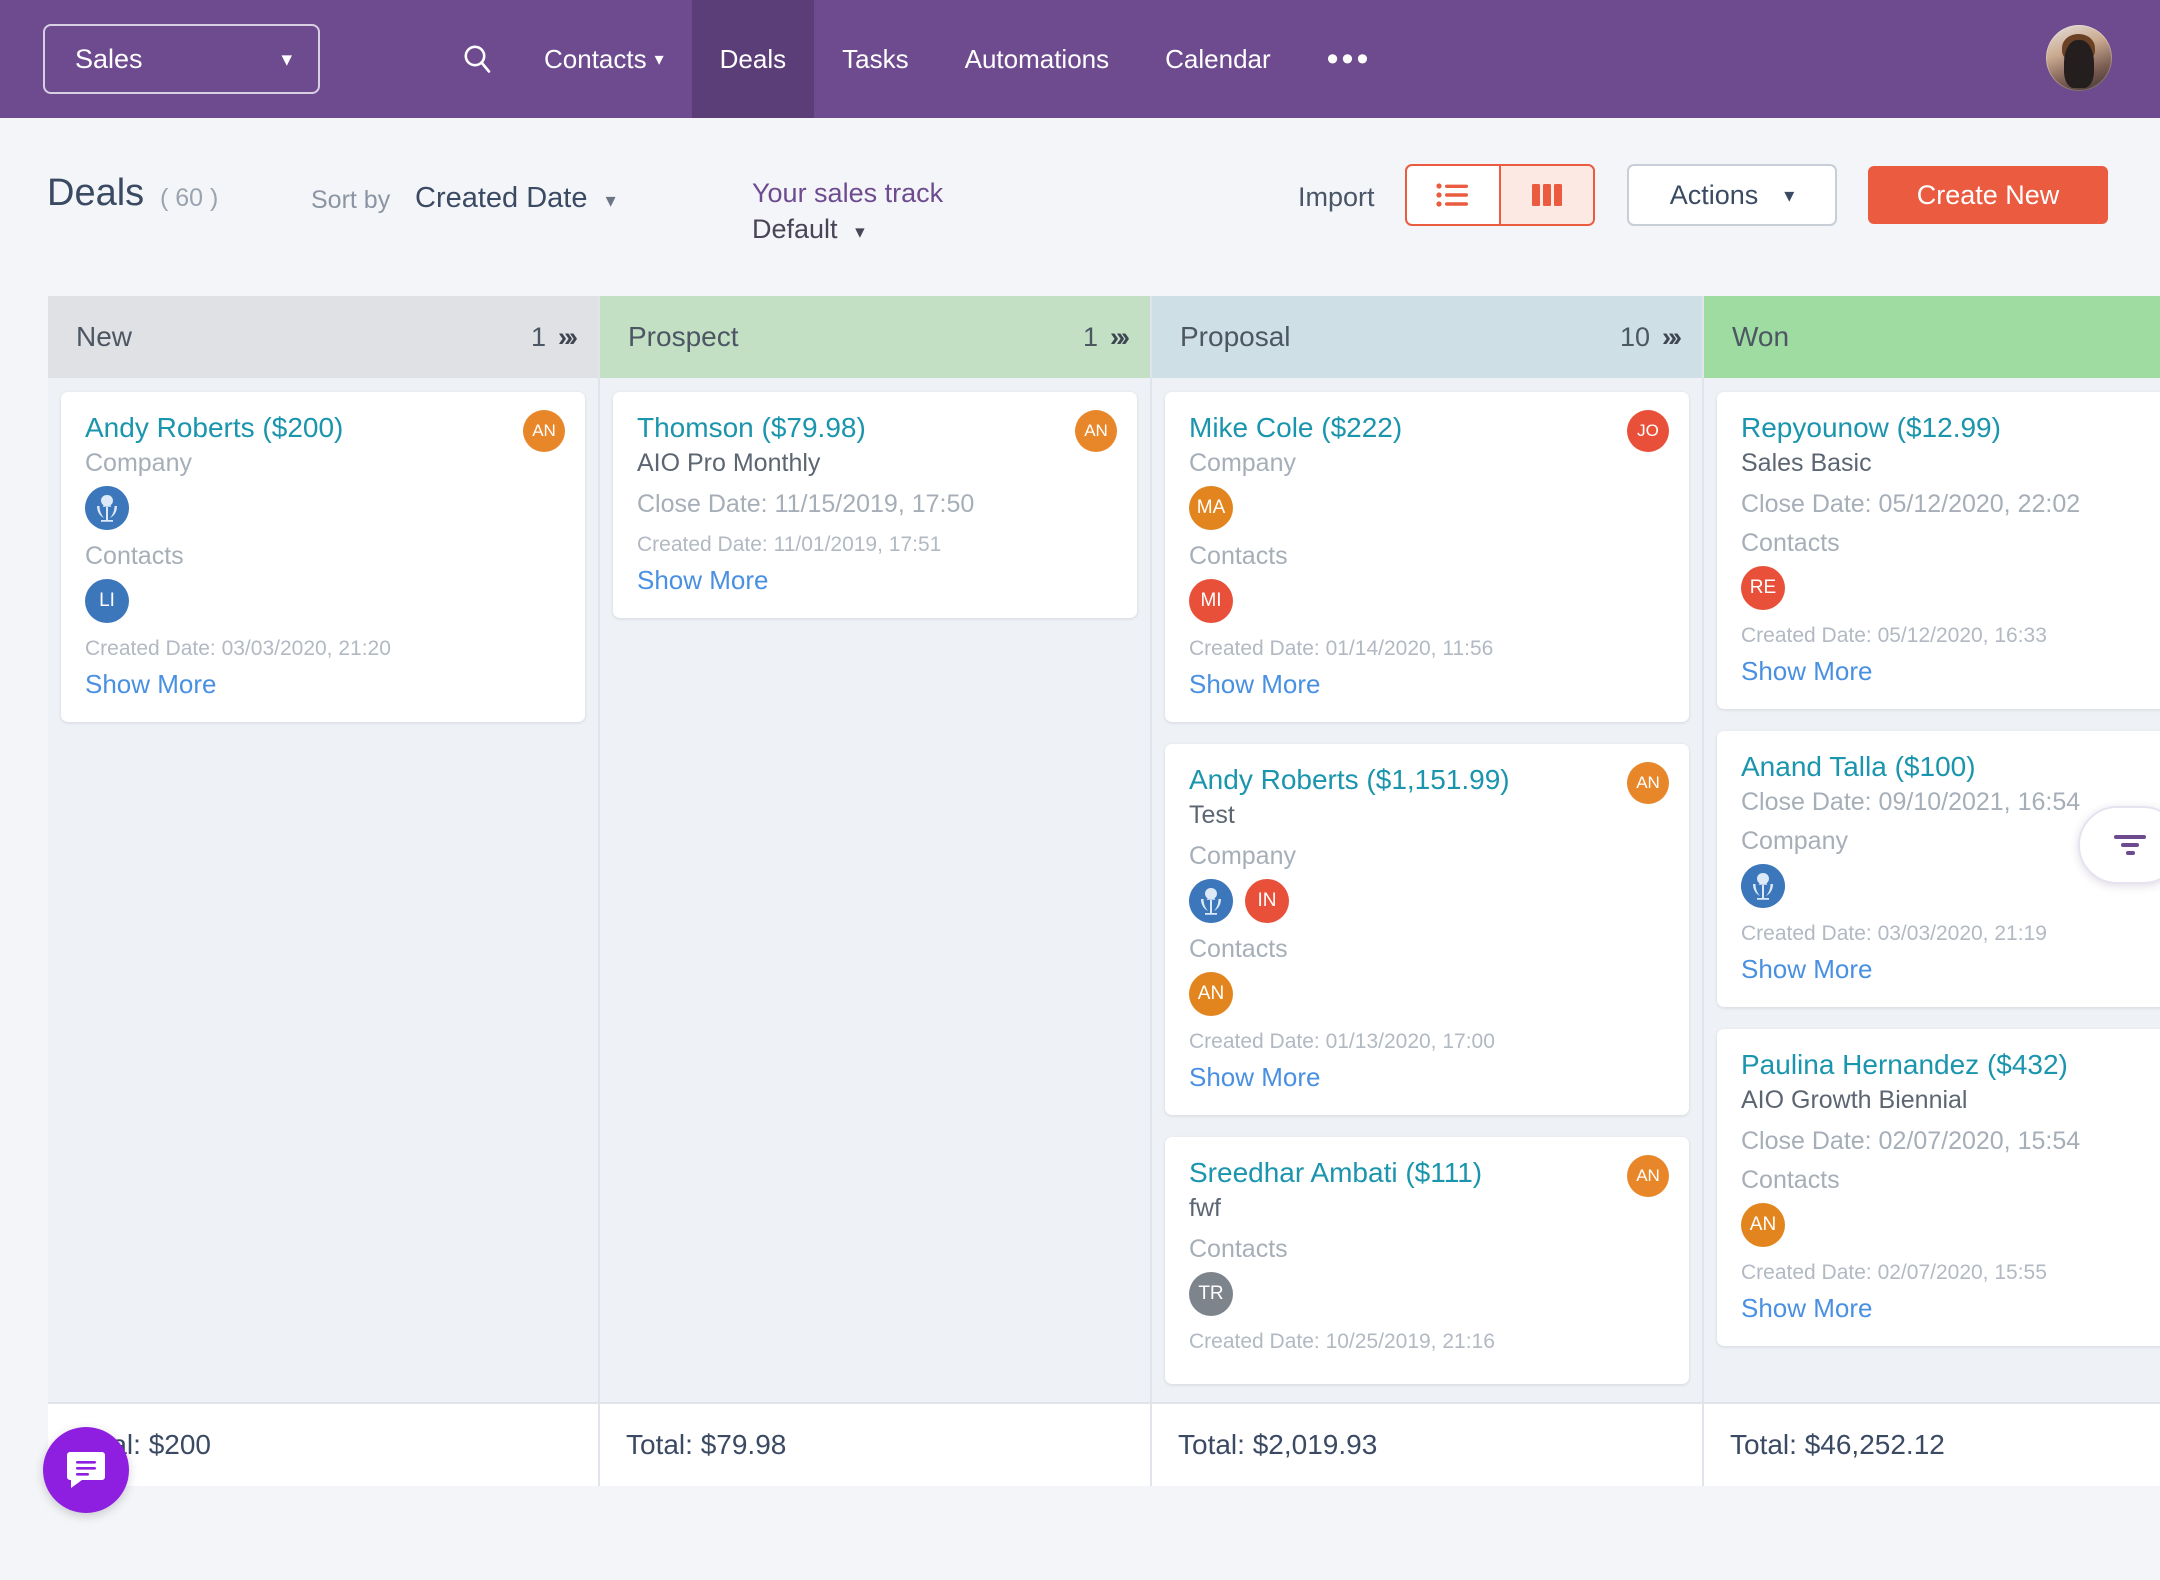 The width and height of the screenshot is (2160, 1580). I want to click on nav-item-label: Tasks, so click(875, 58).